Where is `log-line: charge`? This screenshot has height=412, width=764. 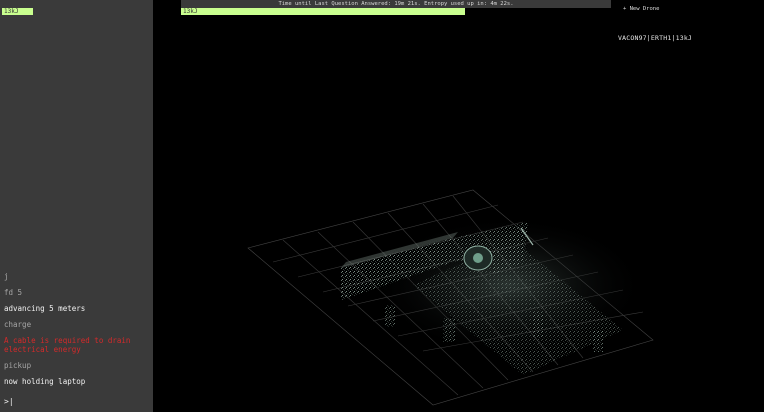
log-line: charge is located at coordinates (18, 324).